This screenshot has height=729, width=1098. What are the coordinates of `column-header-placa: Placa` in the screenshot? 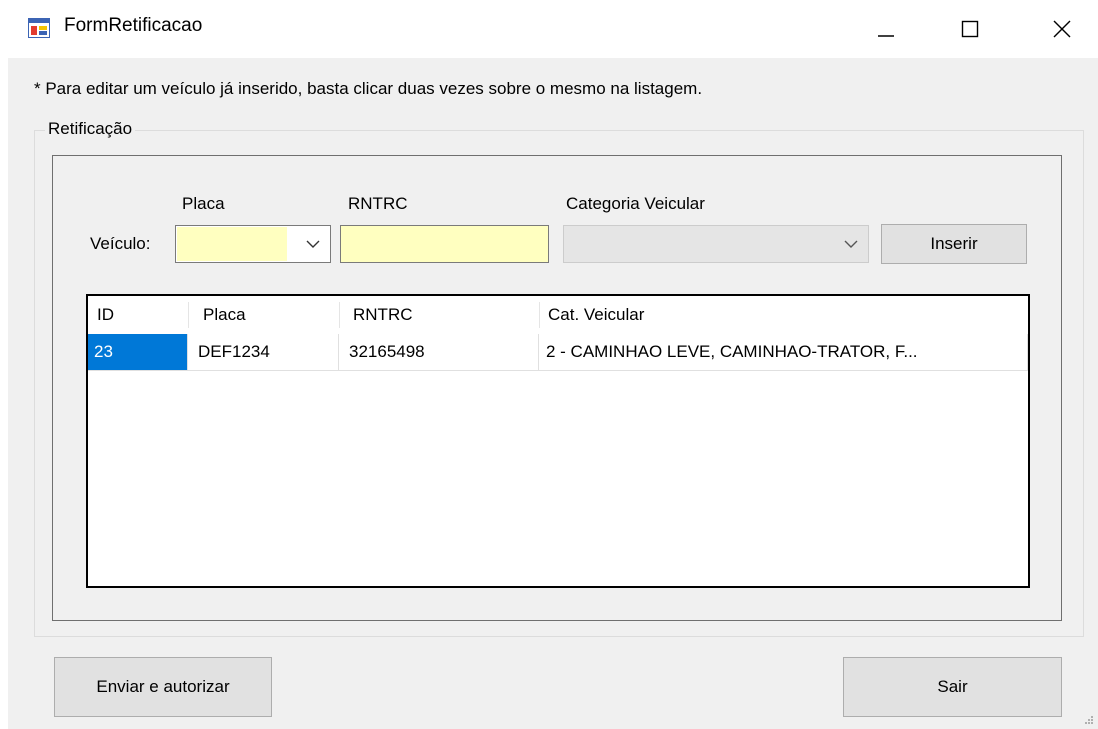 It's located at (266, 315).